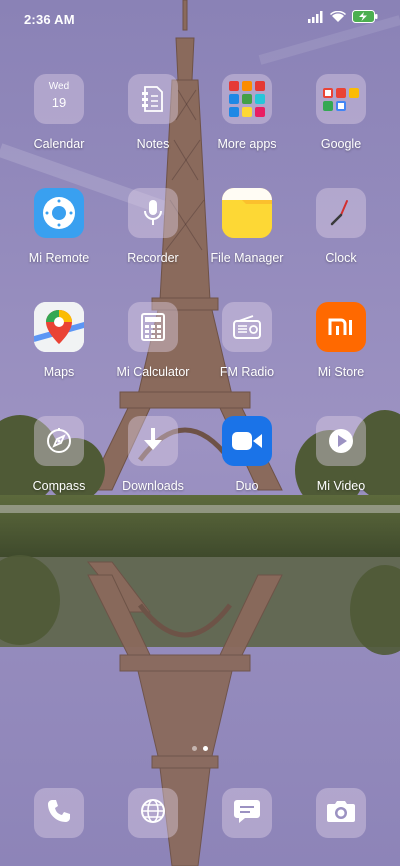 The height and width of the screenshot is (866, 400). Describe the element at coordinates (341, 327) in the screenshot. I see `mi-logo-icon` at that location.